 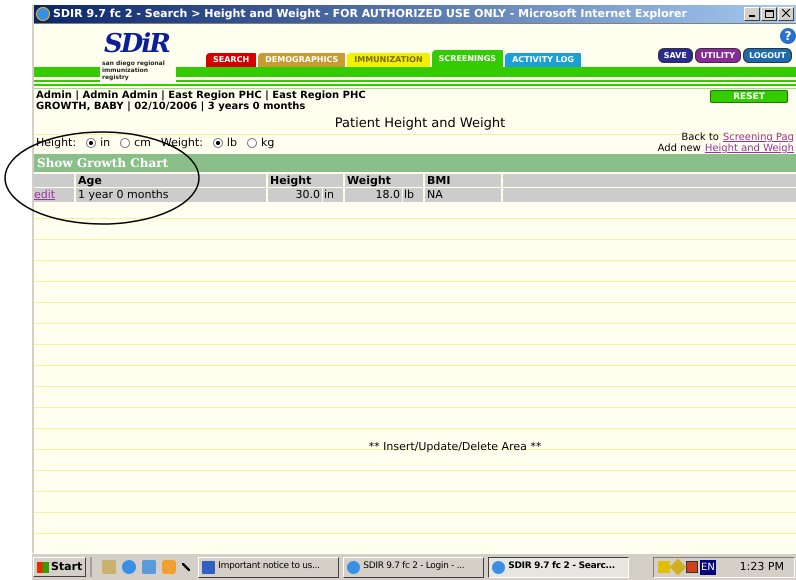 What do you see at coordinates (59, 567) in the screenshot?
I see `start-button: Start` at bounding box center [59, 567].